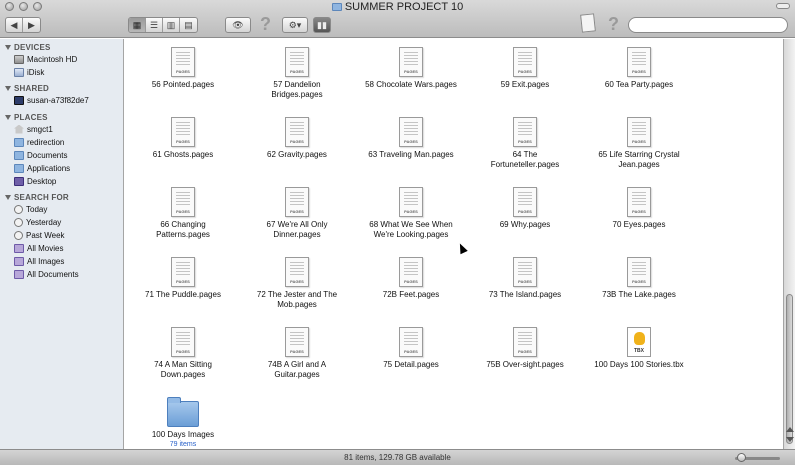 Image resolution: width=795 pixels, height=465 pixels. Describe the element at coordinates (297, 283) in the screenshot. I see `file-item: PAGES 72 The Jester and The Mob.pages` at that location.